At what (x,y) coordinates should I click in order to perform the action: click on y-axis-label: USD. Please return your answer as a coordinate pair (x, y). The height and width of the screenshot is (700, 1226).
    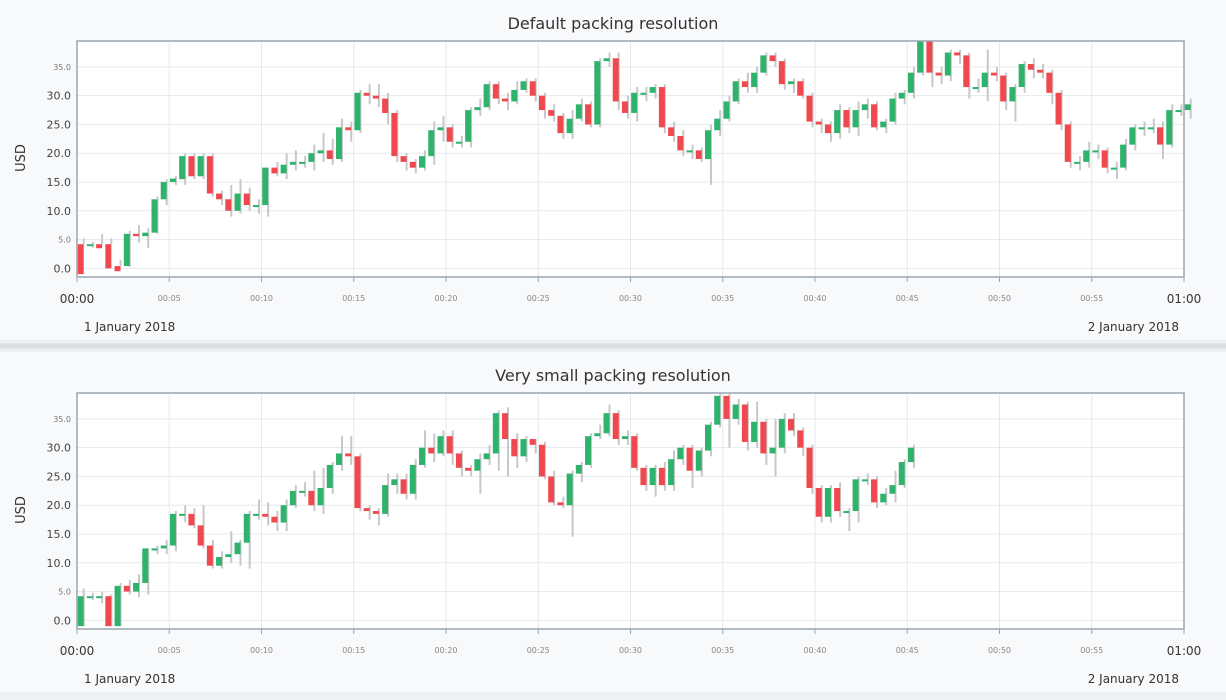
    Looking at the image, I should click on (21, 510).